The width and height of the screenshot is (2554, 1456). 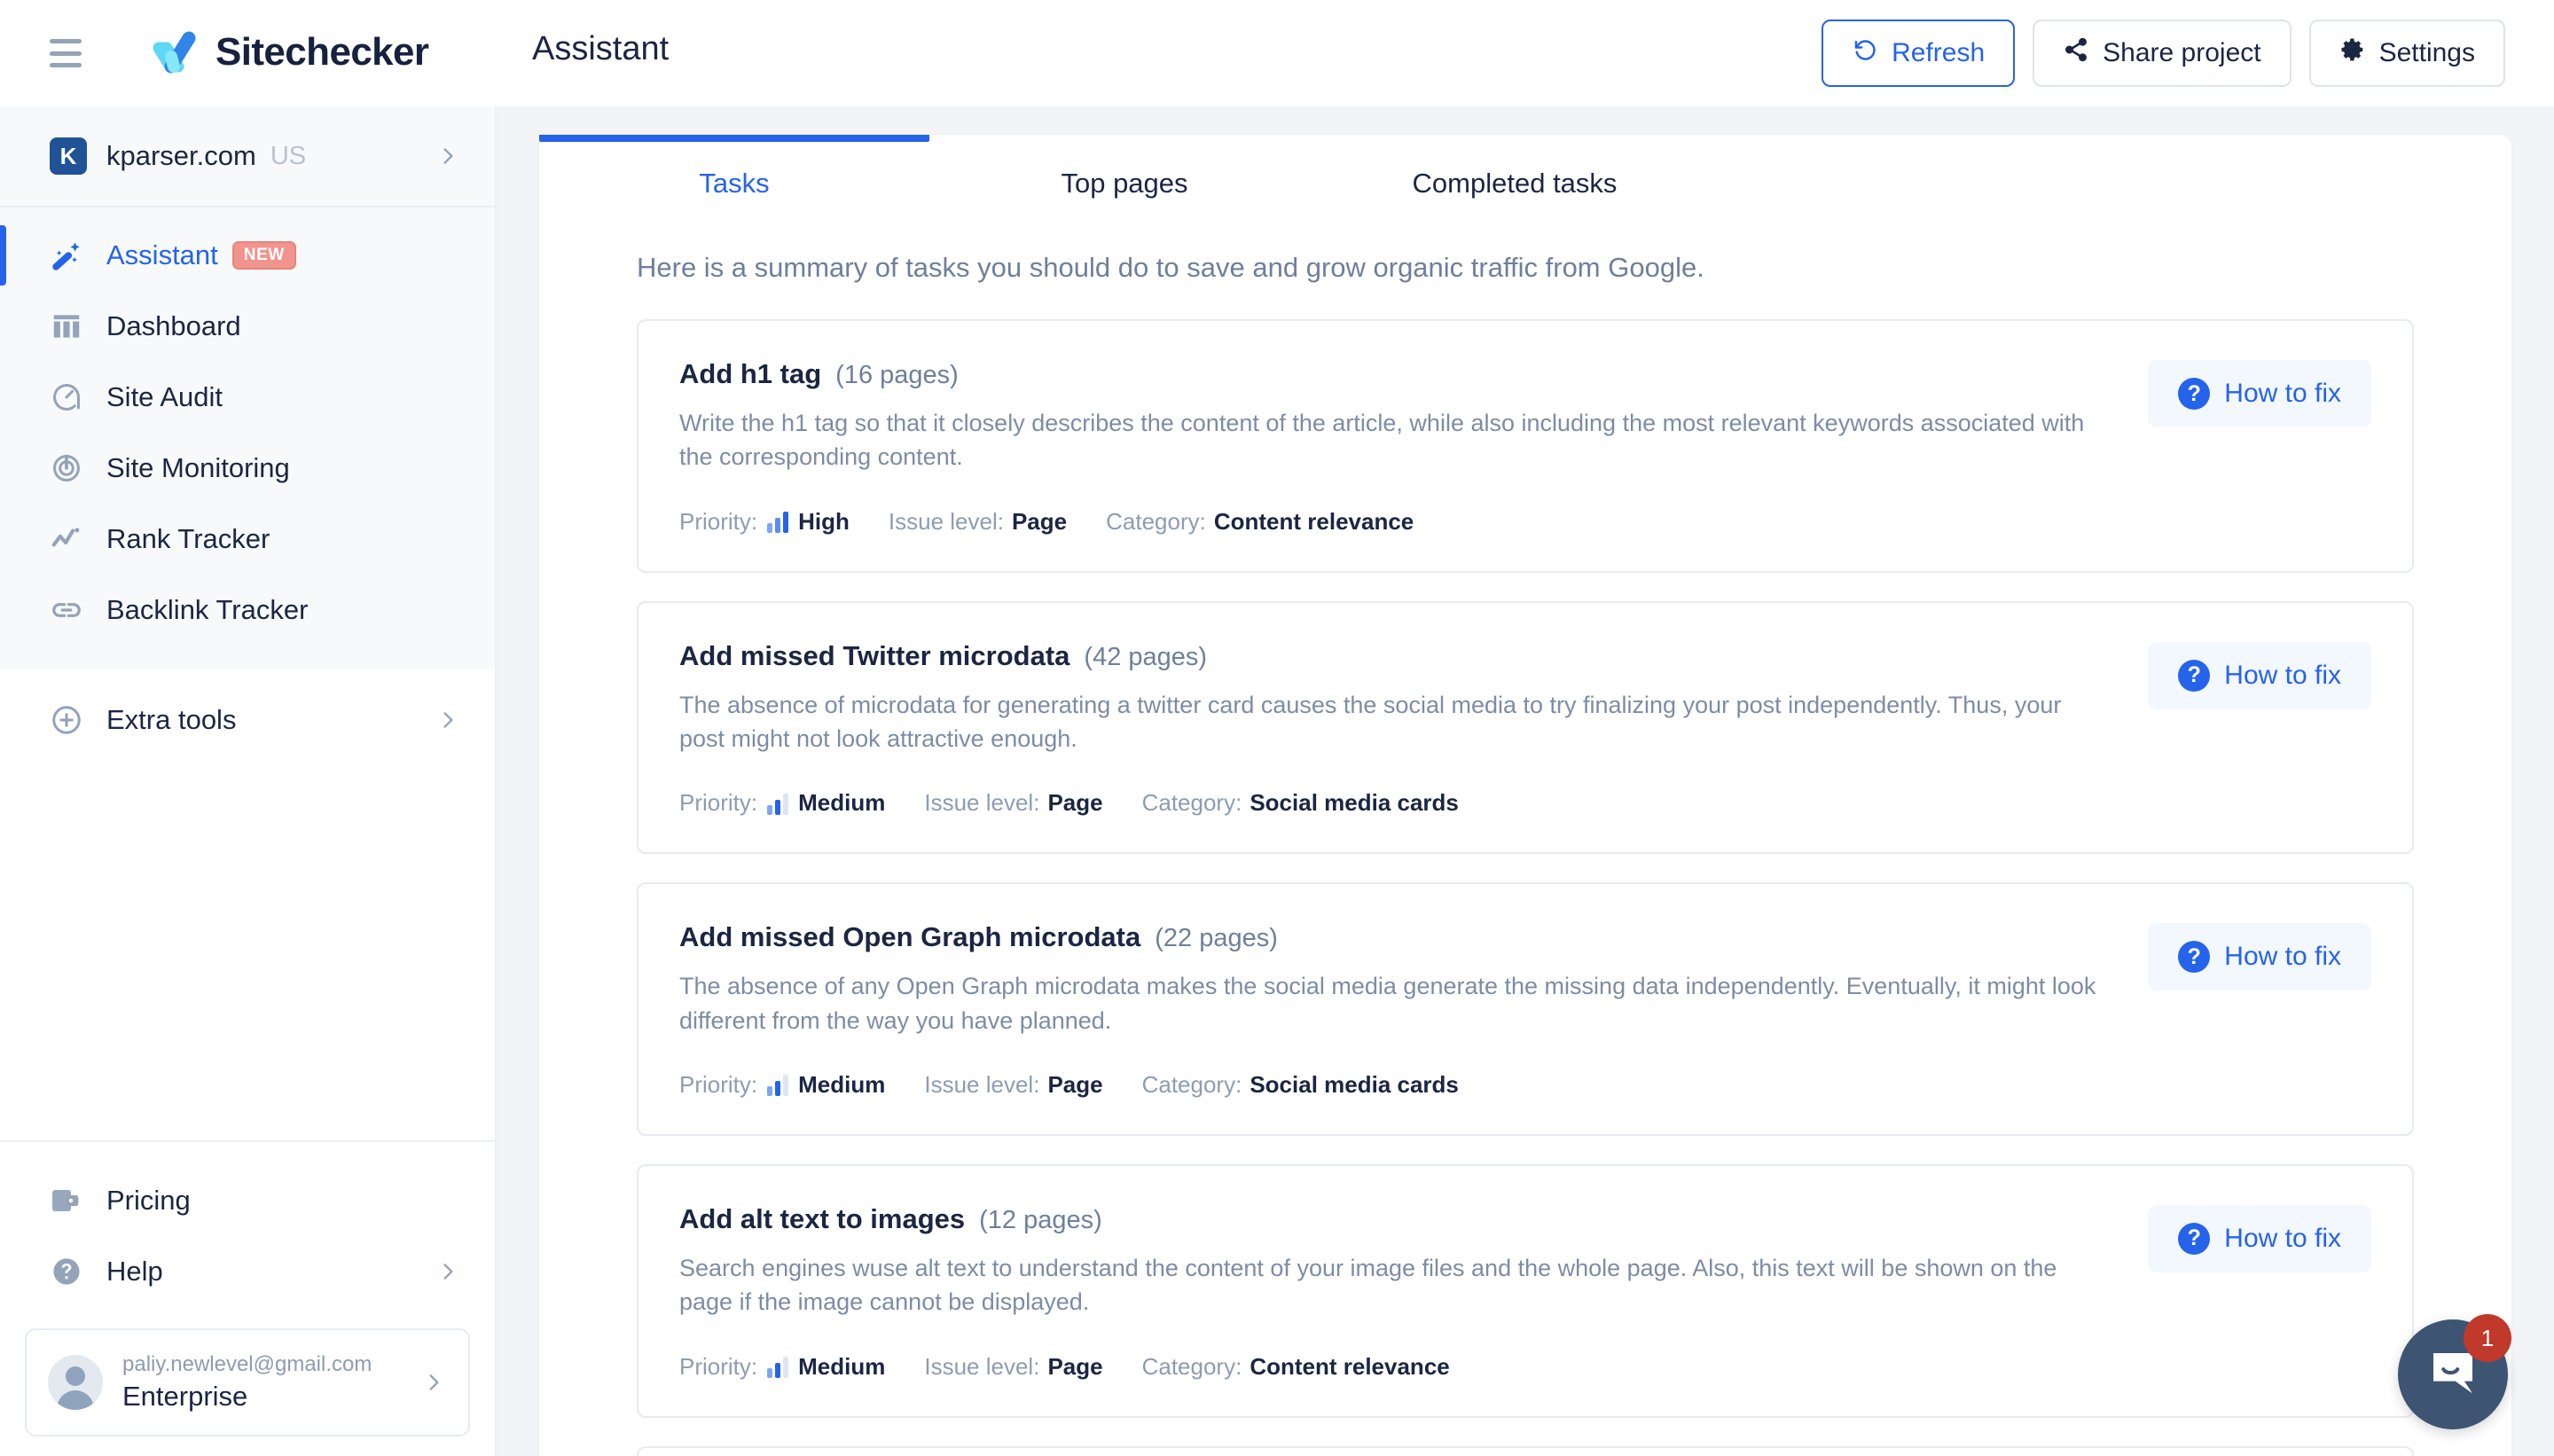 What do you see at coordinates (1865, 53) in the screenshot?
I see `refresh-icon` at bounding box center [1865, 53].